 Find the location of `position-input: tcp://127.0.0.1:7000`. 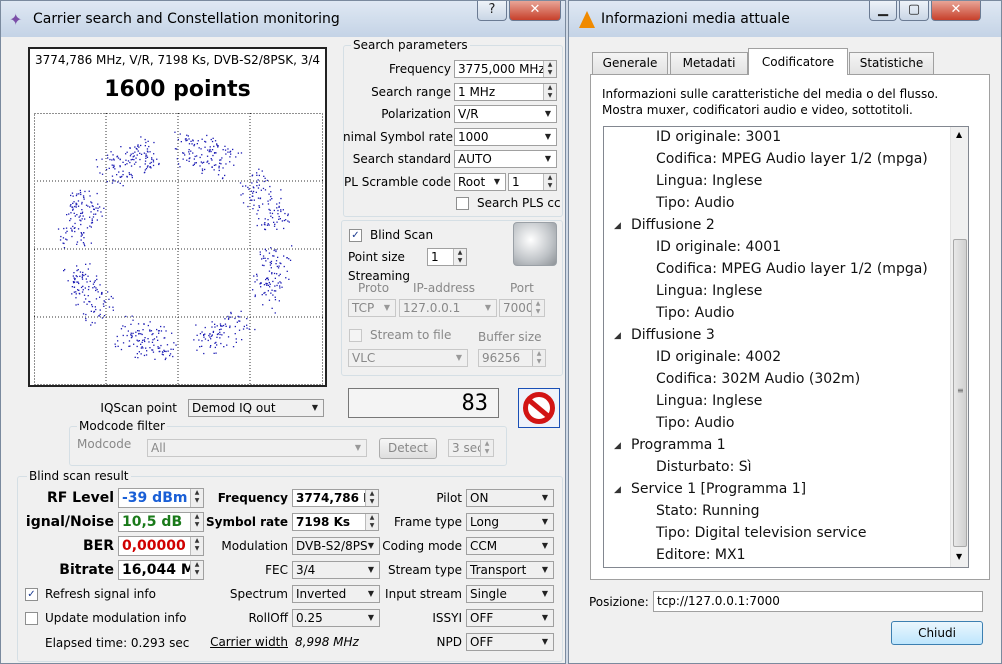

position-input: tcp://127.0.0.1:7000 is located at coordinates (818, 601).